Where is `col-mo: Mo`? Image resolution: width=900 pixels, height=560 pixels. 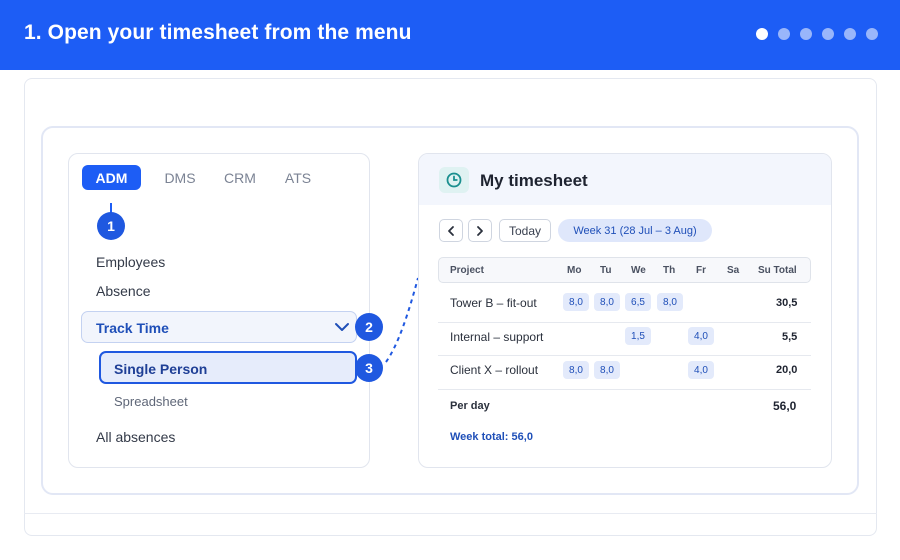
col-mo: Mo is located at coordinates (574, 270).